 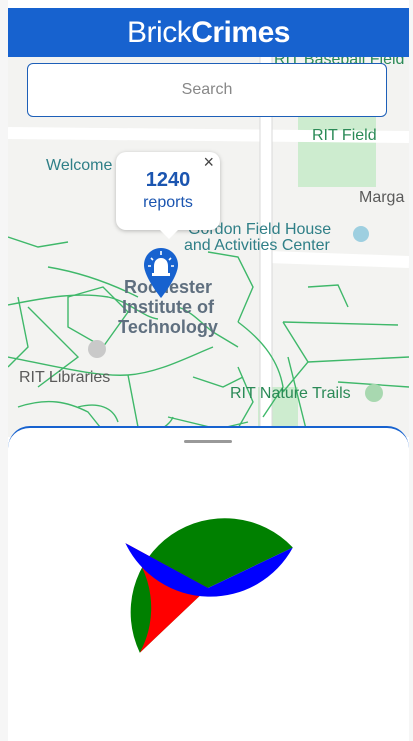 I want to click on report-unit: reports, so click(x=168, y=202).